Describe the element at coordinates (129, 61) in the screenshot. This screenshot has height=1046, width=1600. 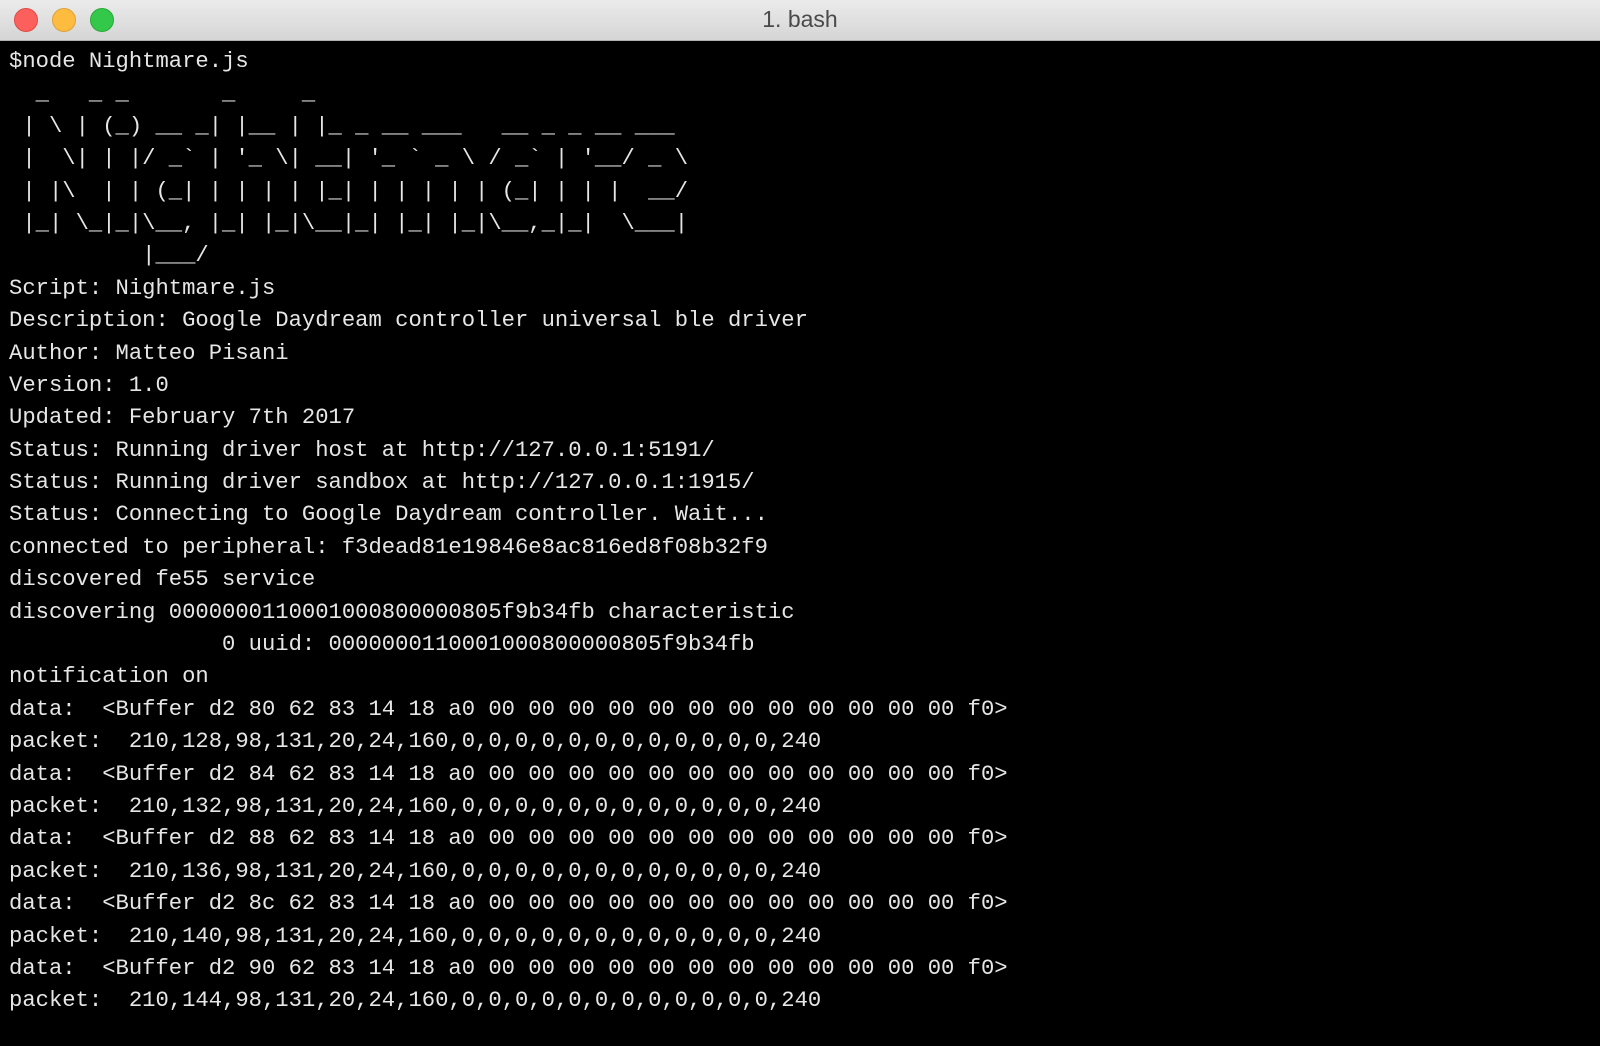
I see `terminal-line: $node Nightmare.js` at that location.